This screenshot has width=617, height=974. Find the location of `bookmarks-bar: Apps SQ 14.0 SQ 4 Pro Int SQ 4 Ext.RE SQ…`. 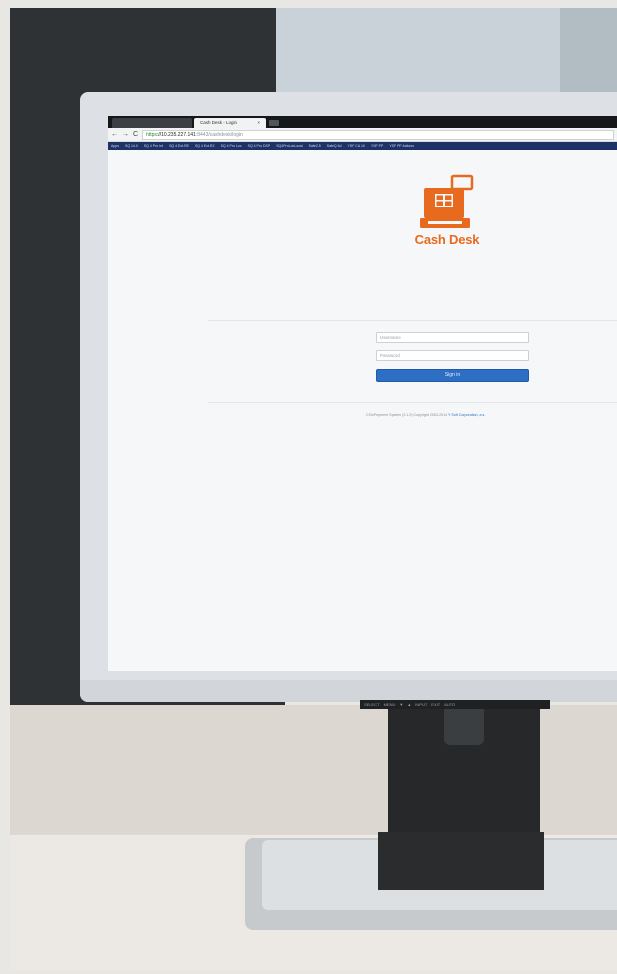

bookmarks-bar: Apps SQ 14.0 SQ 4 Pro Int SQ 4 Ext.RE SQ… is located at coordinates (362, 146).